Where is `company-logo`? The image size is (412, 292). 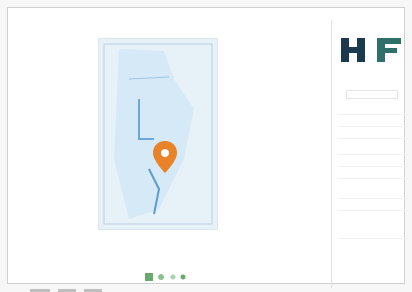
company-logo is located at coordinates (371, 50).